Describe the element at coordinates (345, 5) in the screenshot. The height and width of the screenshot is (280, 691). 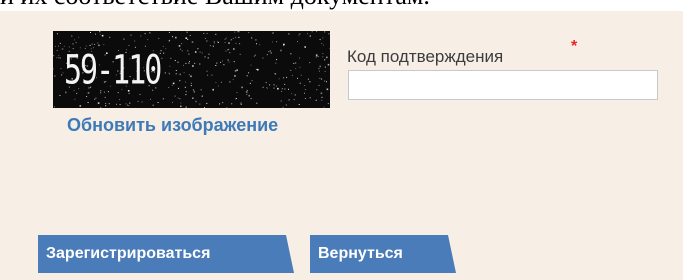
I see `top-text-fragment: и их соответствие Вашим документам.` at that location.